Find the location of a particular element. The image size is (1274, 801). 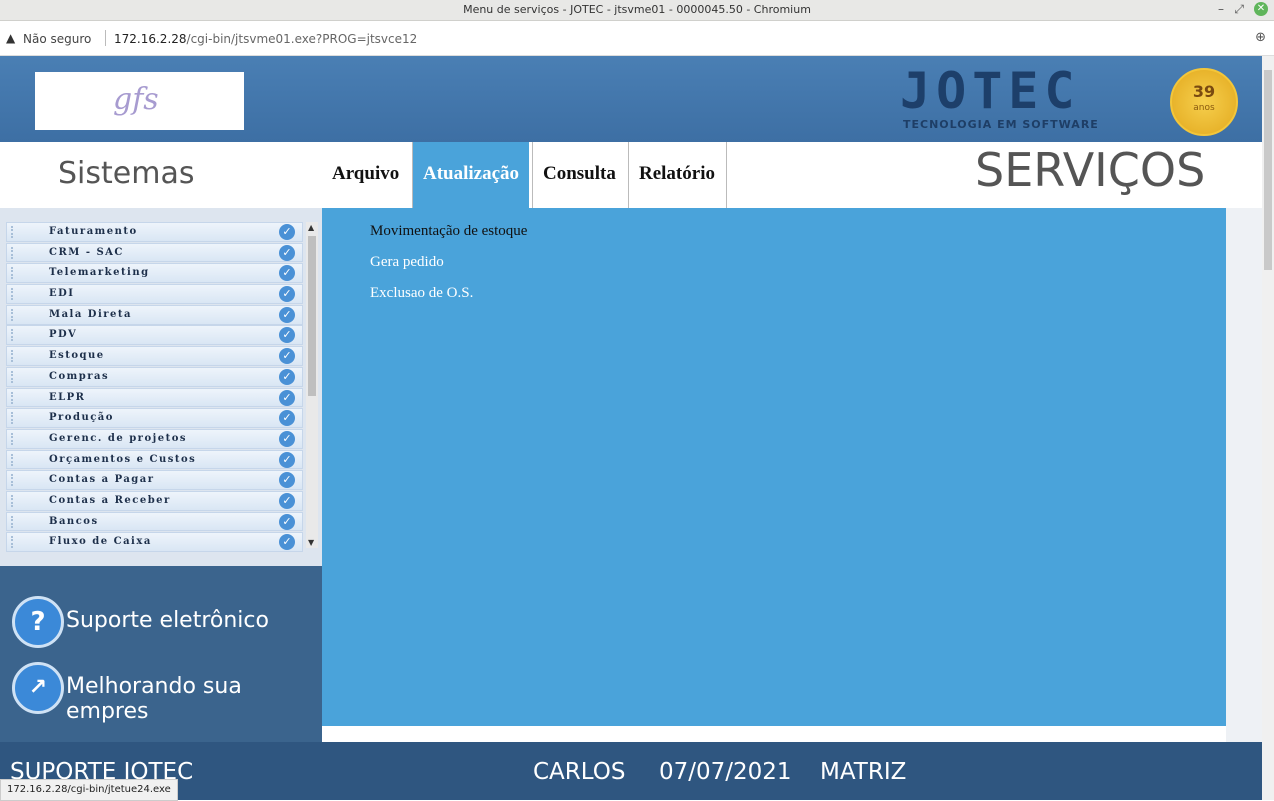

system-item: Orçamentos e Custos ✓ is located at coordinates (154, 459).